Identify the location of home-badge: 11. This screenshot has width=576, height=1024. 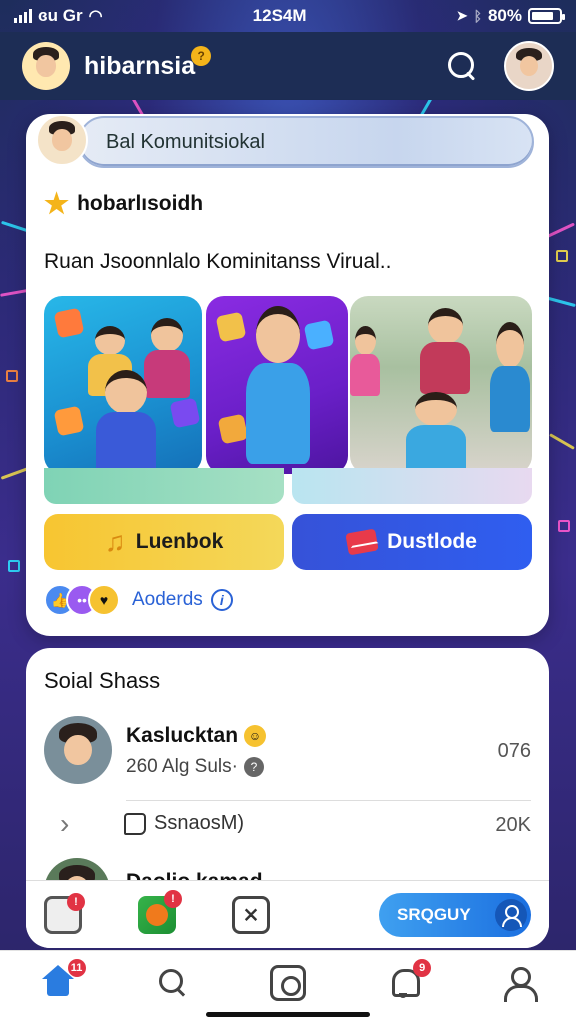
(76, 968).